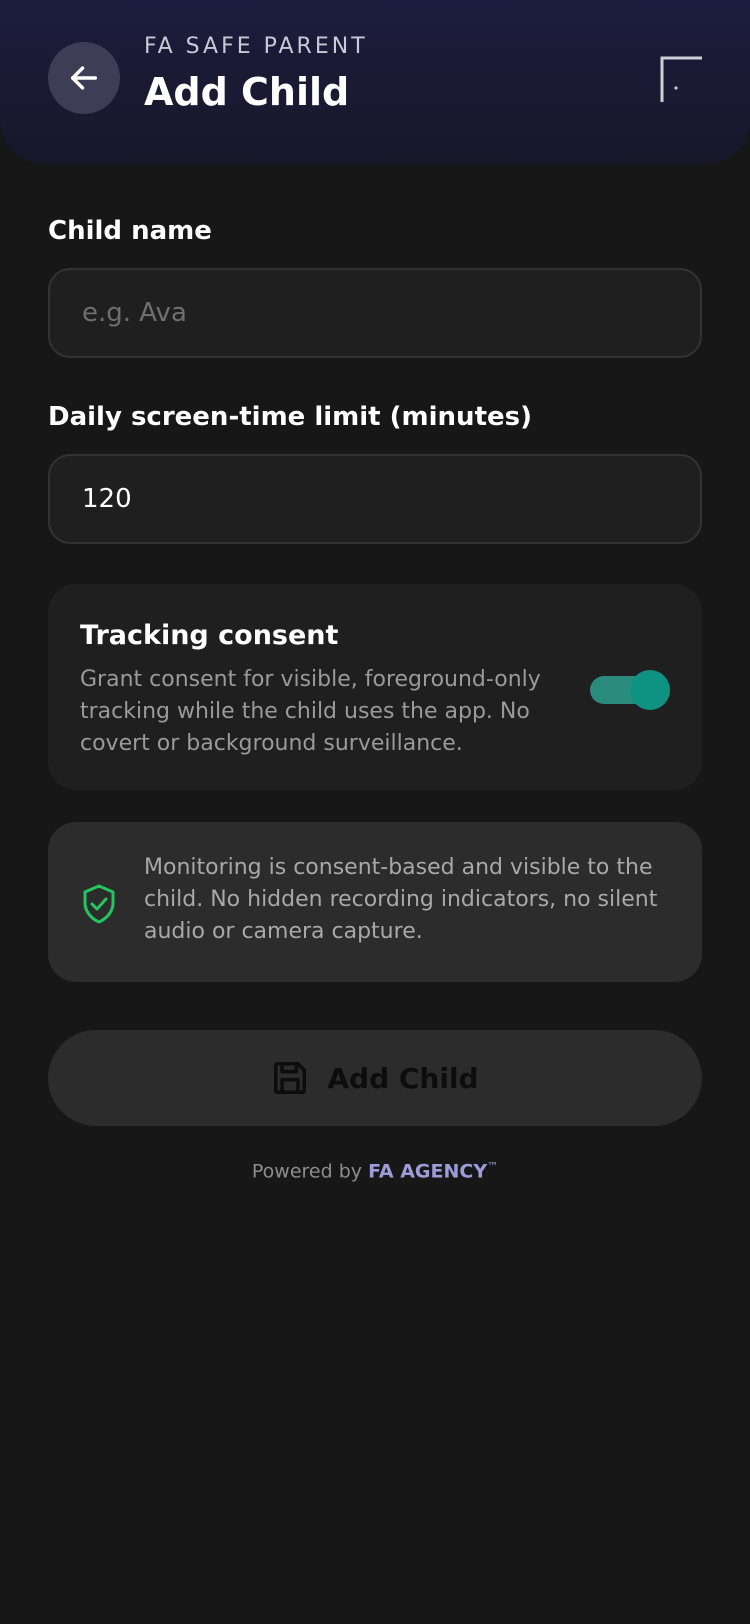 The height and width of the screenshot is (1624, 750). Describe the element at coordinates (375, 313) in the screenshot. I see `child-name-input` at that location.